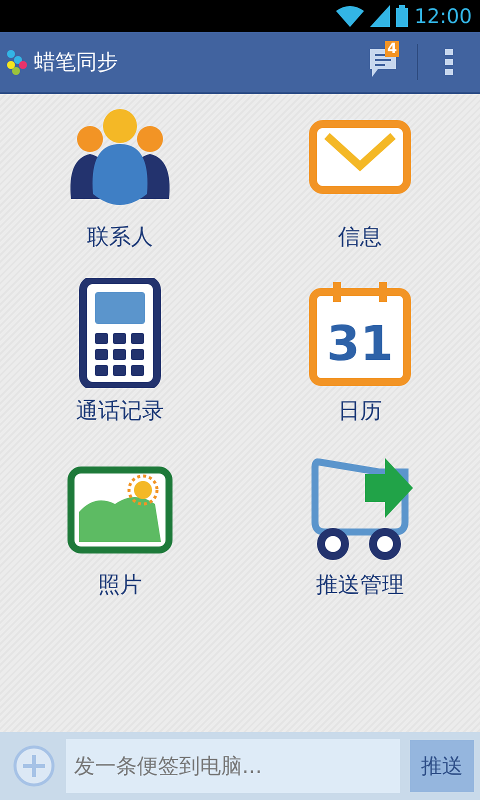  I want to click on logo-icon, so click(17, 62).